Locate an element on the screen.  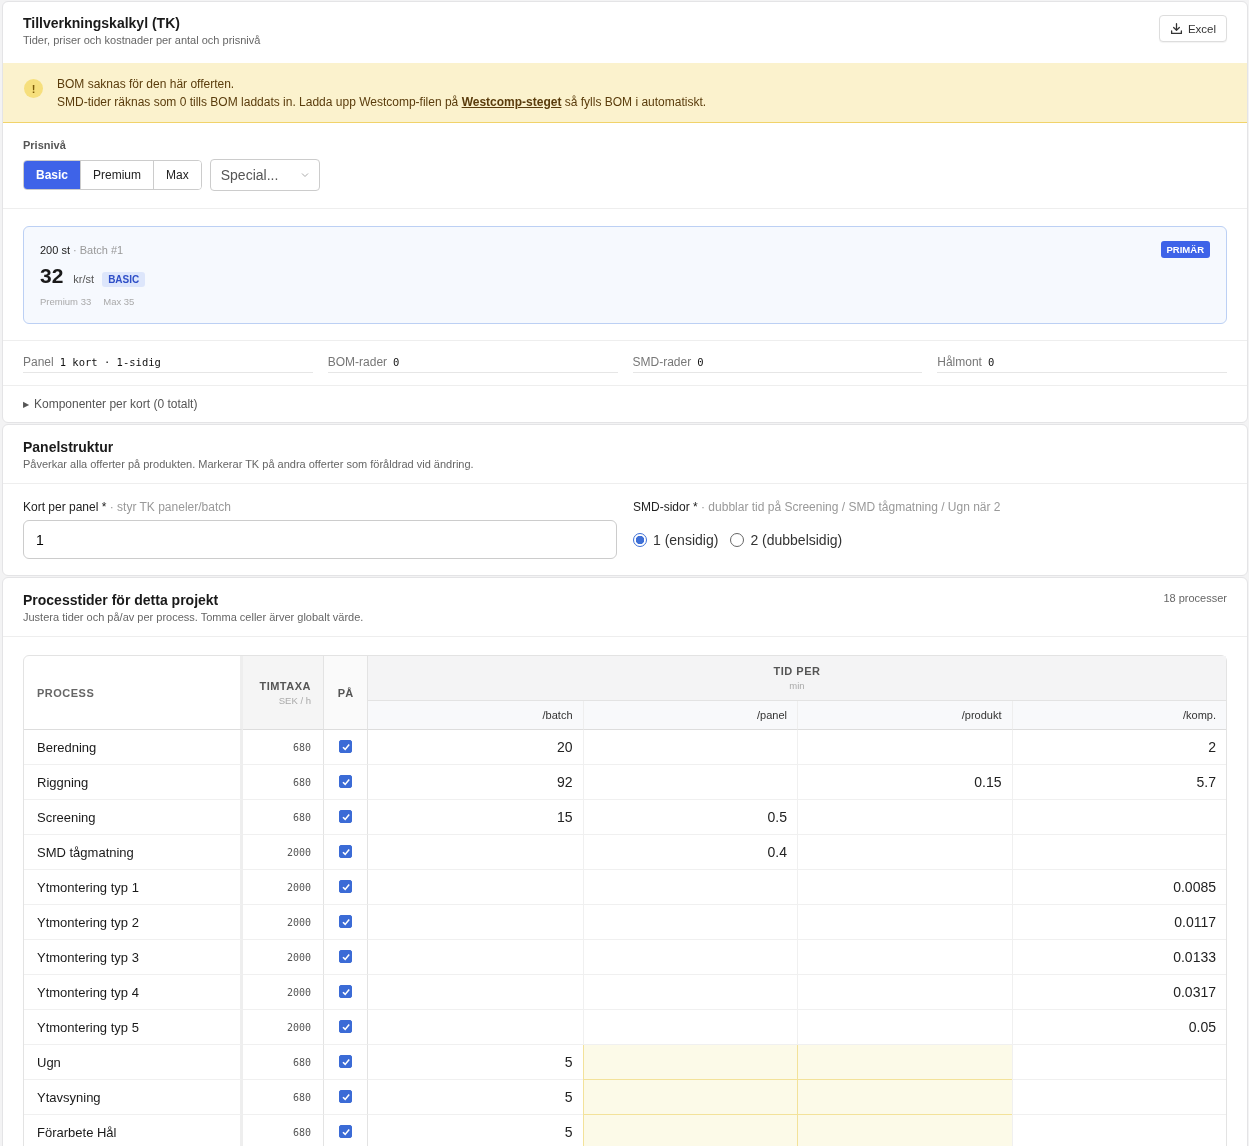
alternative-price: Premium 33 is located at coordinates (66, 301).